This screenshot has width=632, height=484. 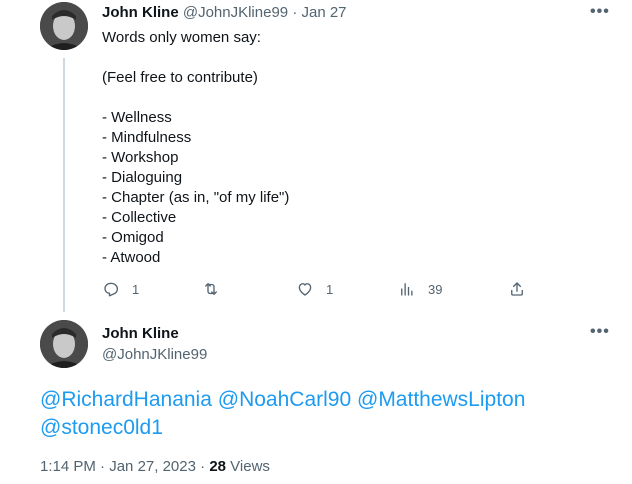 I want to click on tweet-footer: 1:14 PM · Jan 27, 2023 · 28 Views, so click(x=155, y=466).